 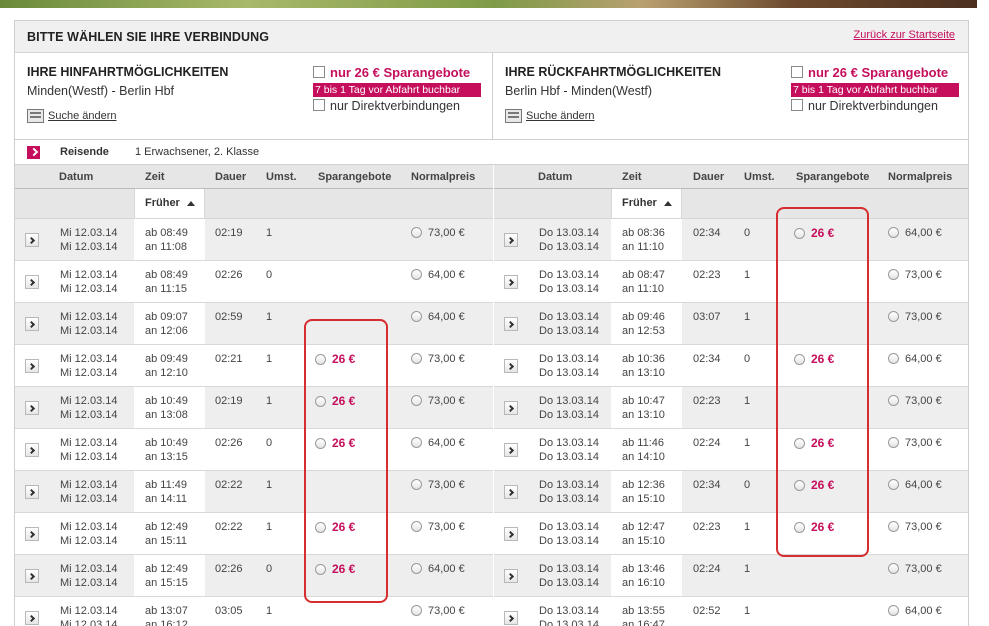 What do you see at coordinates (876, 72) in the screenshot?
I see `return-sparangebote-option: nur 26 € Sparangebote` at bounding box center [876, 72].